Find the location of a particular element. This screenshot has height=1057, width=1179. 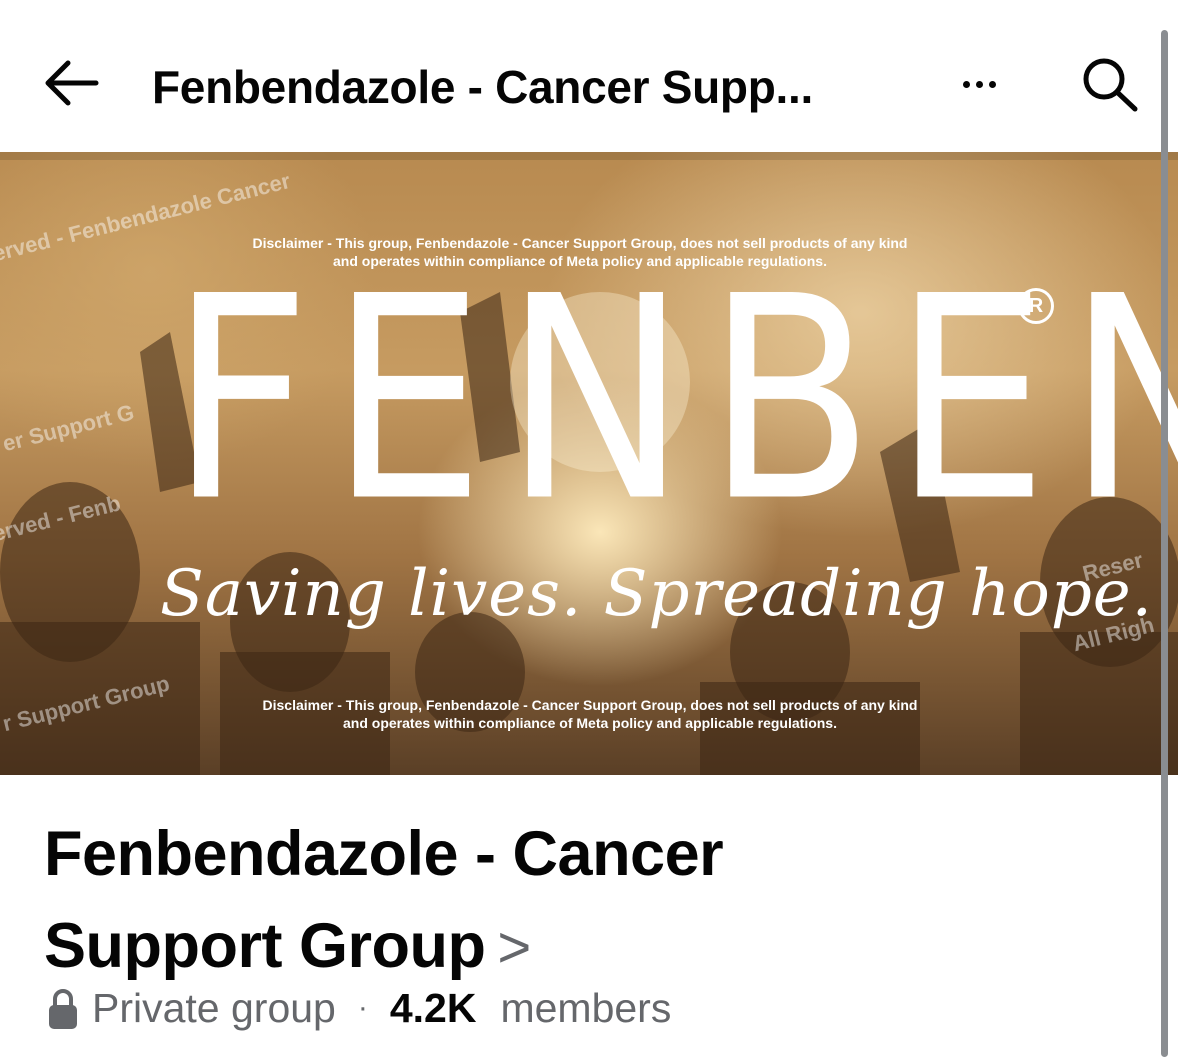

more-options-button is located at coordinates (979, 84).